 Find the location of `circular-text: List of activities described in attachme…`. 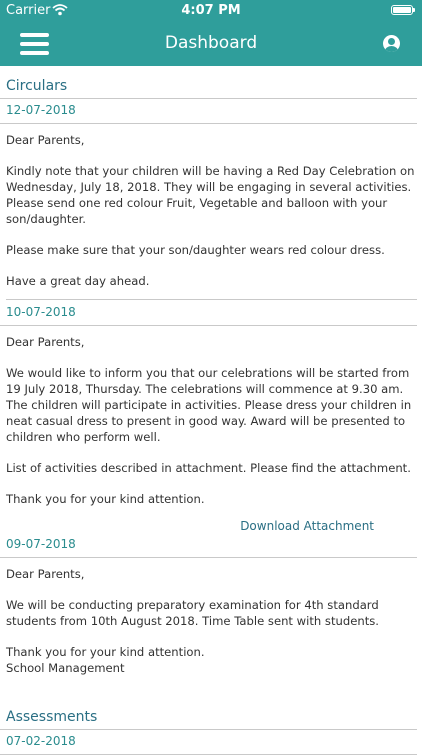

circular-text: List of activities described in attachme… is located at coordinates (208, 468).